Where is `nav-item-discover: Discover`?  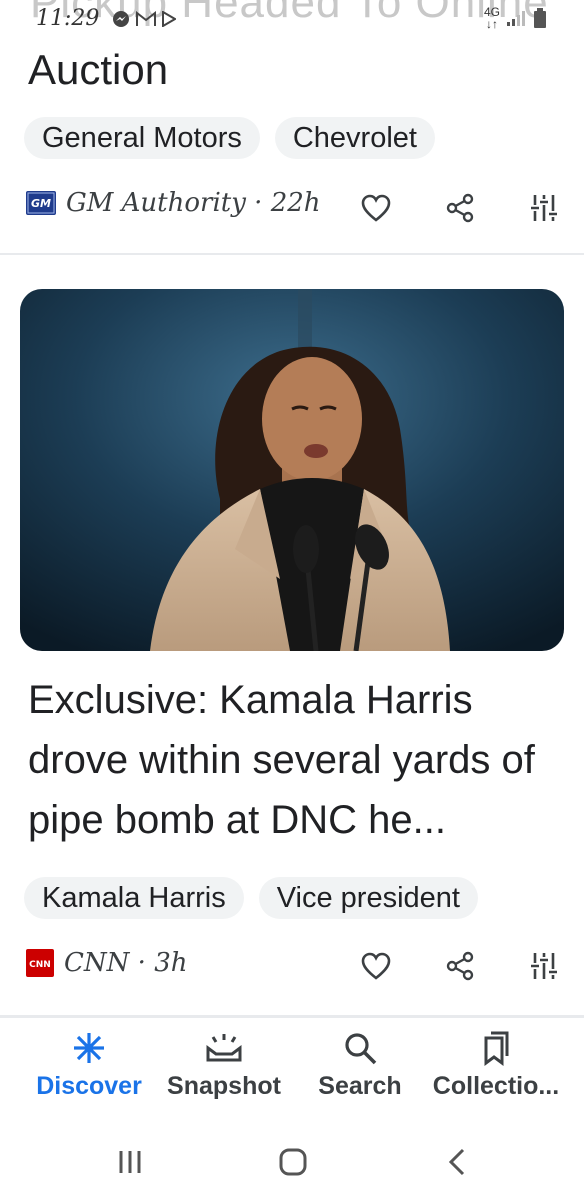
nav-item-discover: Discover is located at coordinates (89, 1065).